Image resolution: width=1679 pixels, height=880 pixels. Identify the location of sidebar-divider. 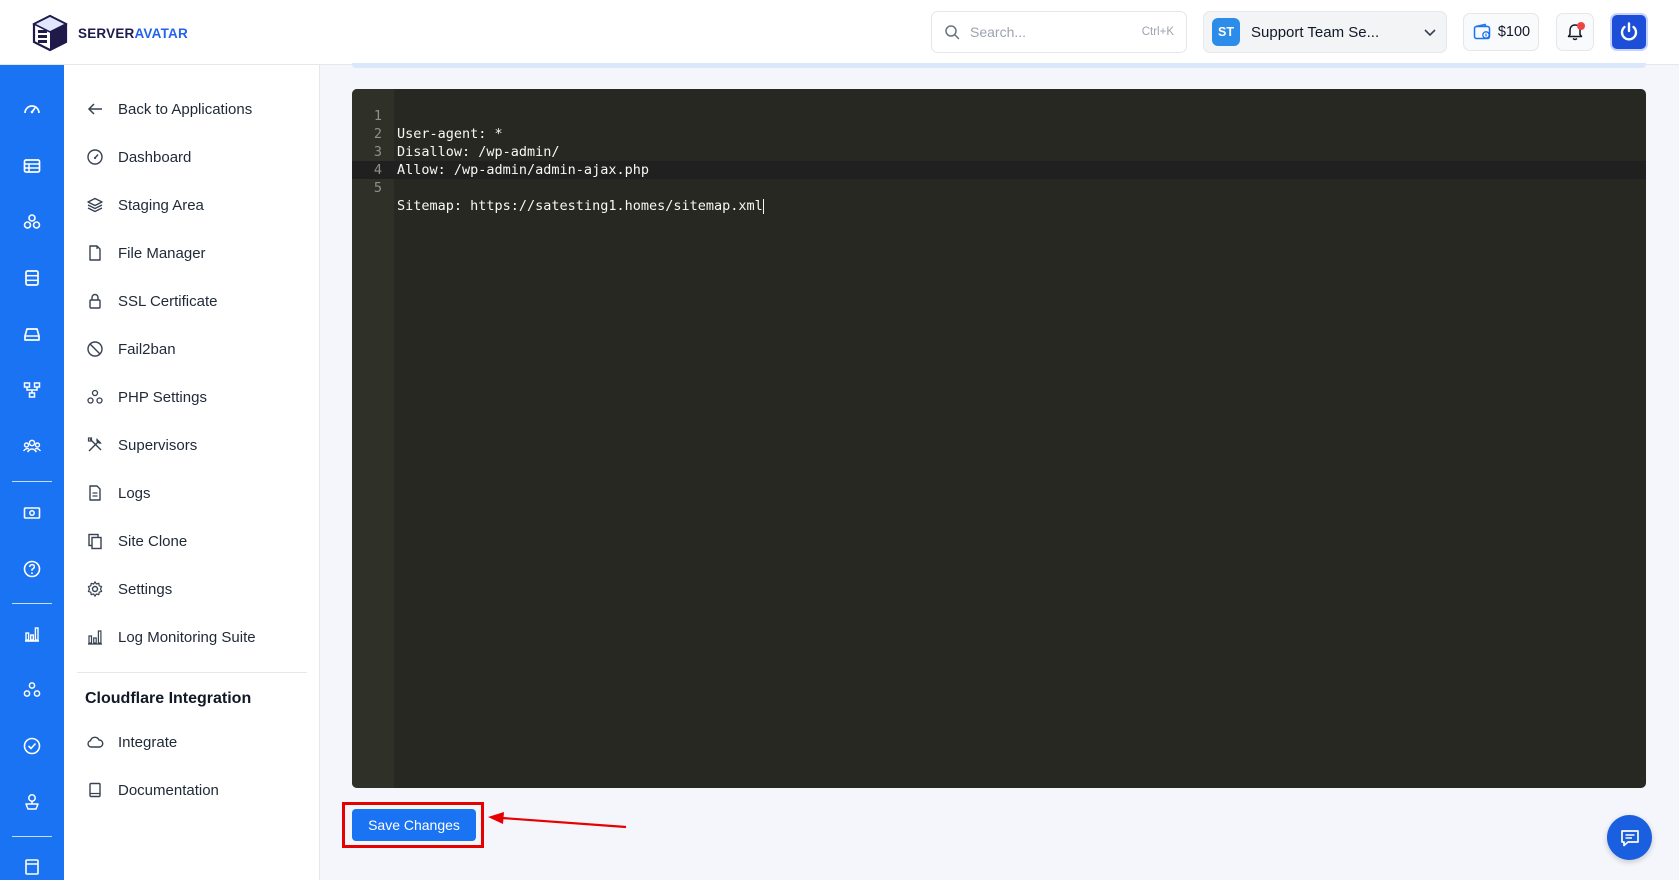
(192, 672).